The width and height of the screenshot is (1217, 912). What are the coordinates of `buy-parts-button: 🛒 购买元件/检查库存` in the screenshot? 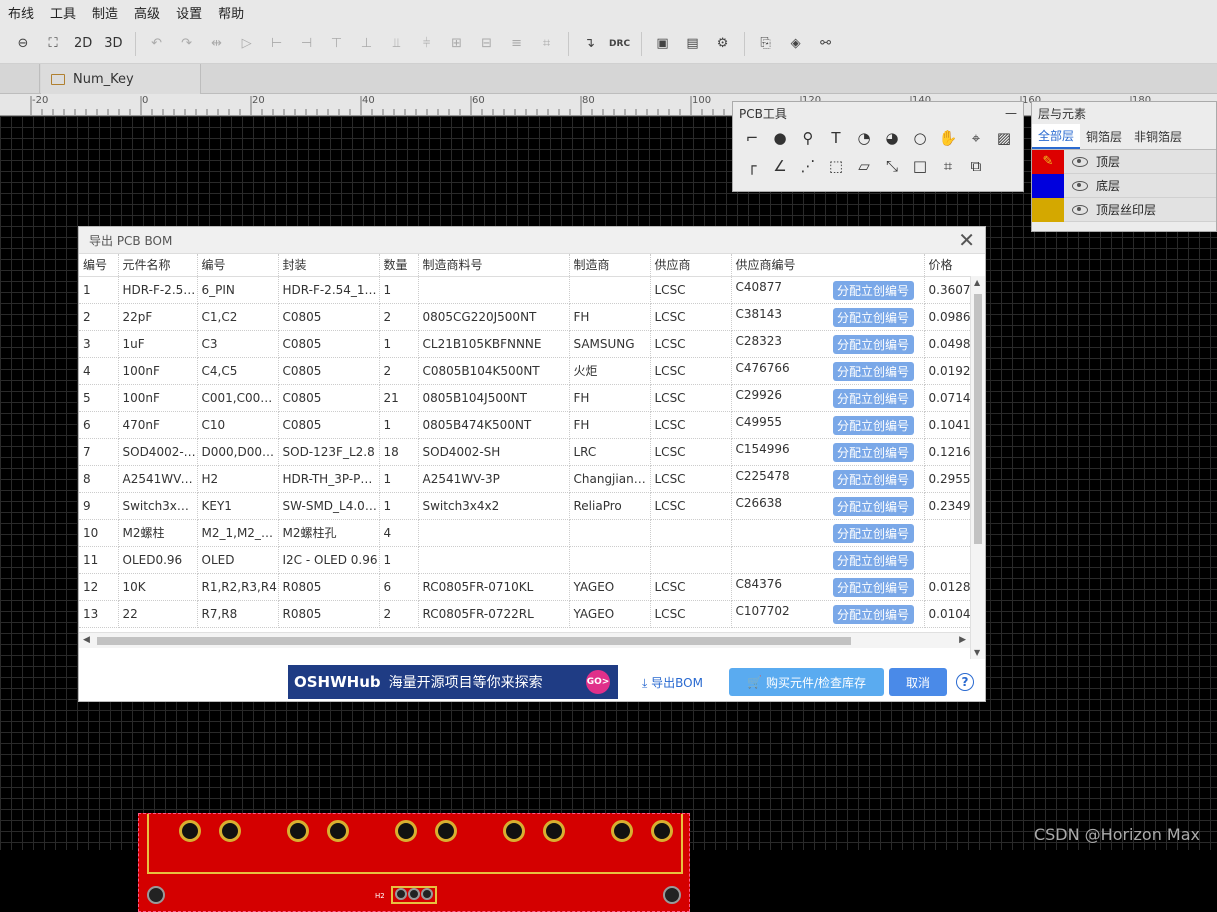 It's located at (806, 682).